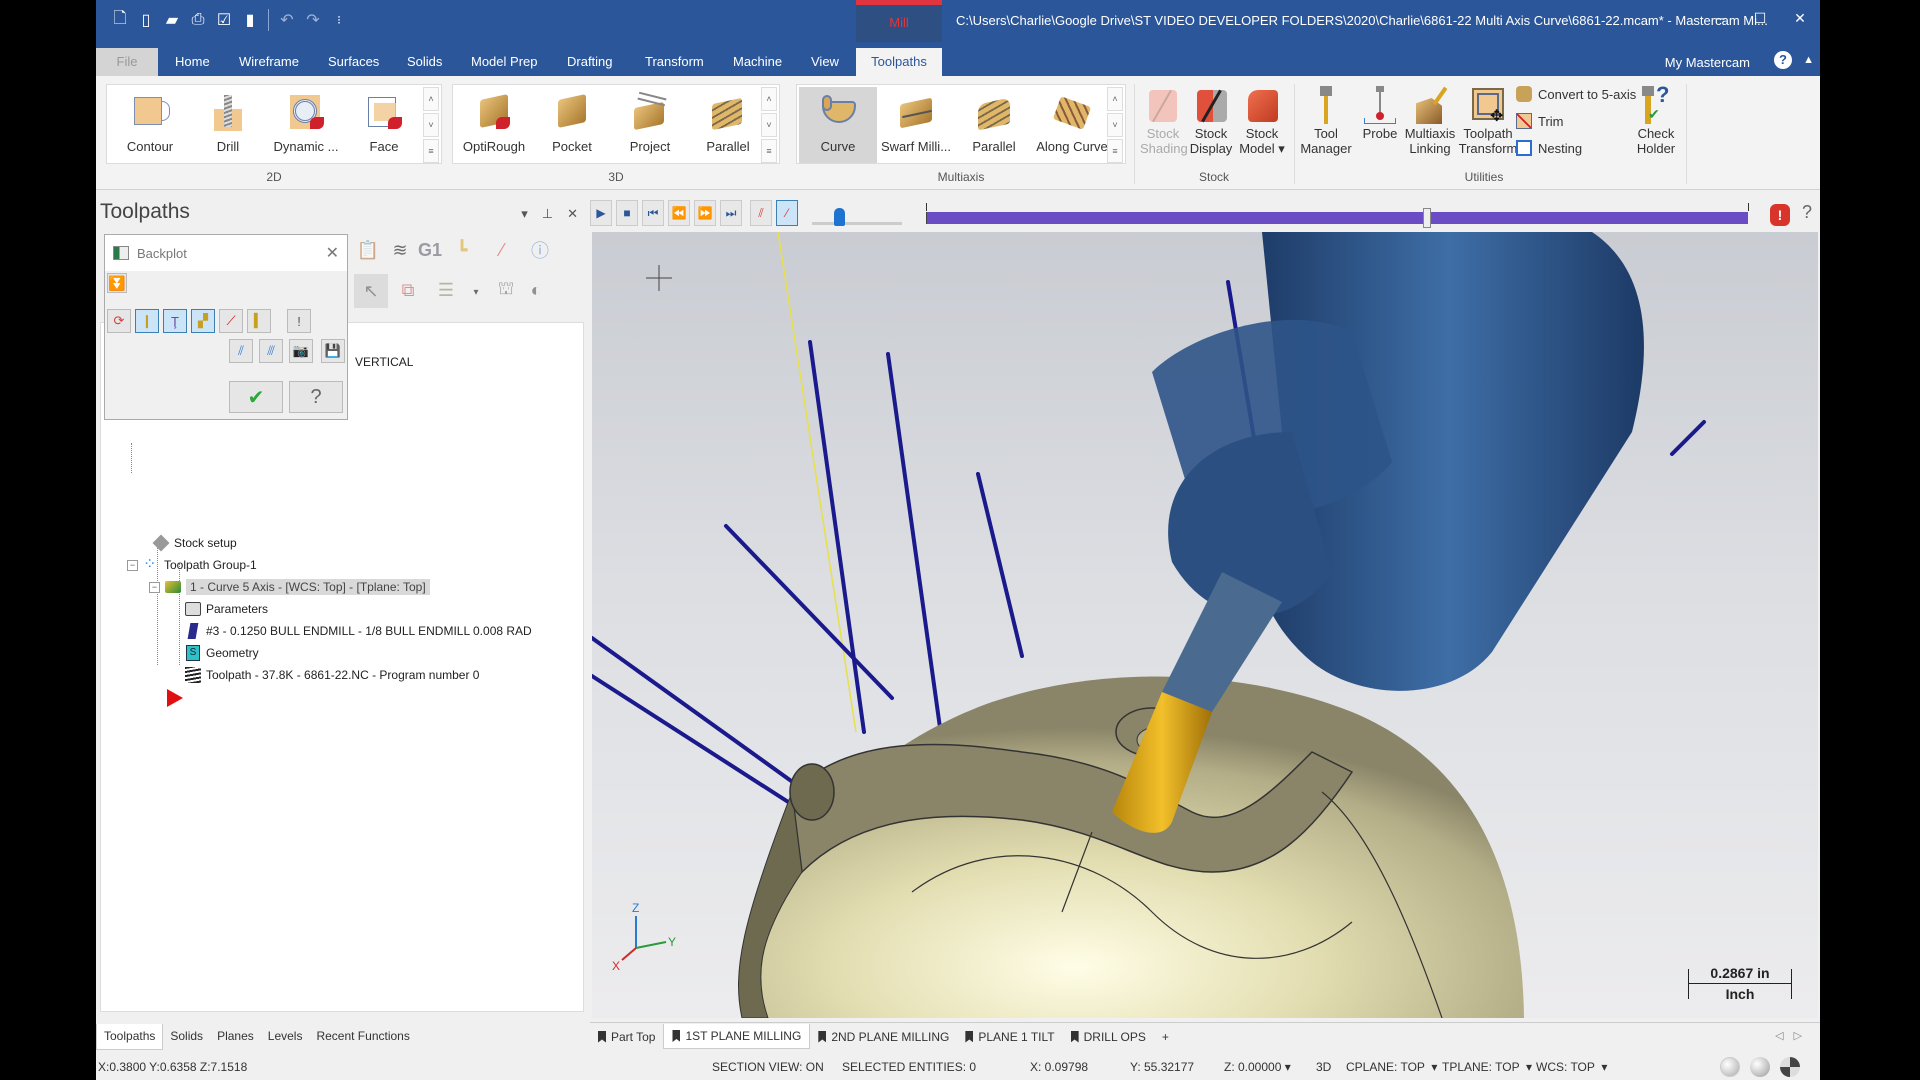 This screenshot has width=1920, height=1080. I want to click on info-icon: !, so click(299, 321).